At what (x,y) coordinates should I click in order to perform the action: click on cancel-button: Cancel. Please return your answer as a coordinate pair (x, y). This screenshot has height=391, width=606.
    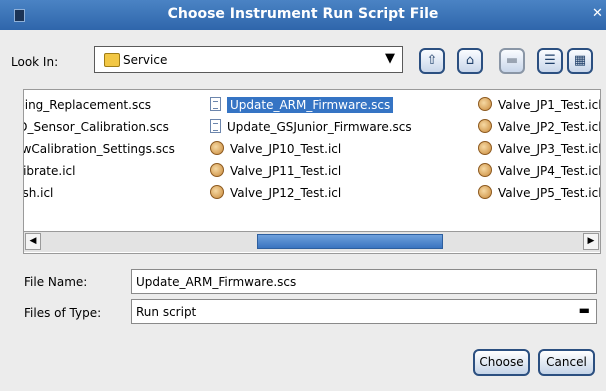
    Looking at the image, I should click on (566, 362).